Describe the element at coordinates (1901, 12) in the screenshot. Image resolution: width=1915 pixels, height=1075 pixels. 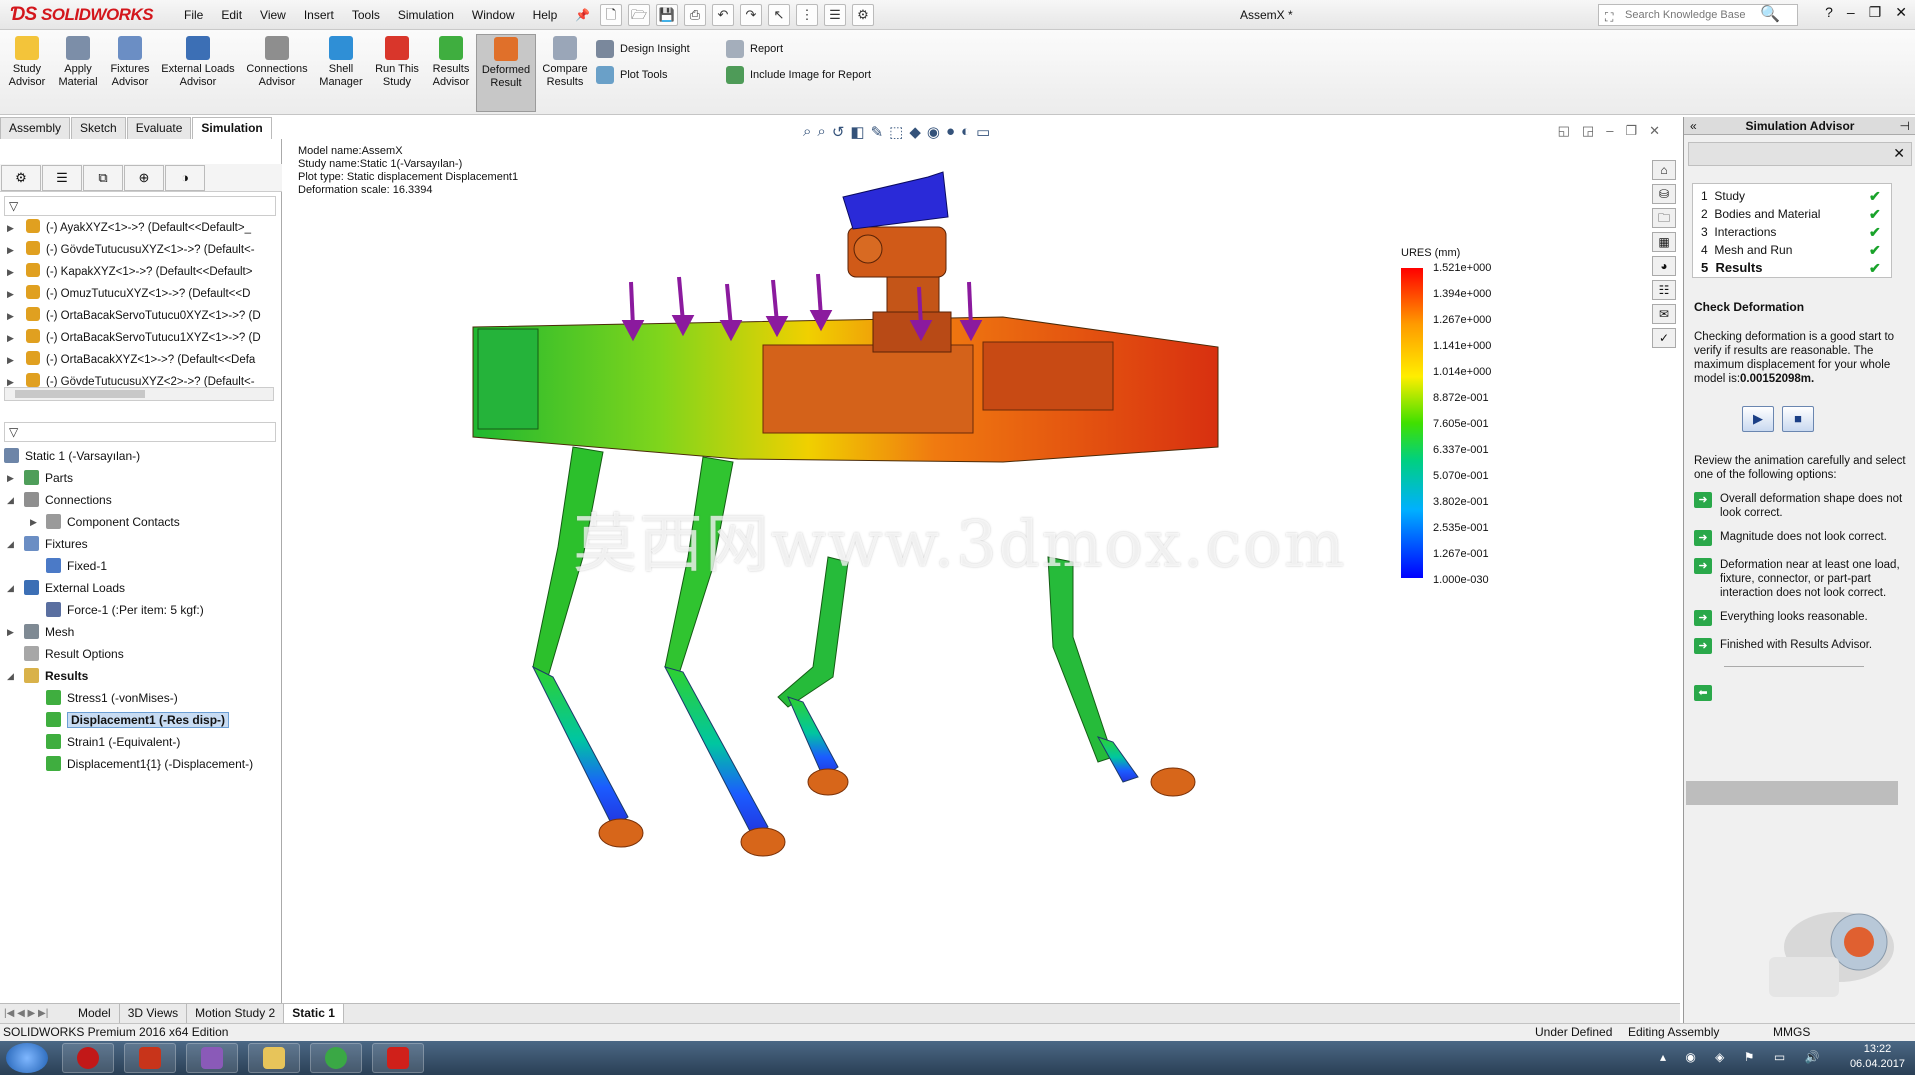
I see `close-button: ✕` at that location.